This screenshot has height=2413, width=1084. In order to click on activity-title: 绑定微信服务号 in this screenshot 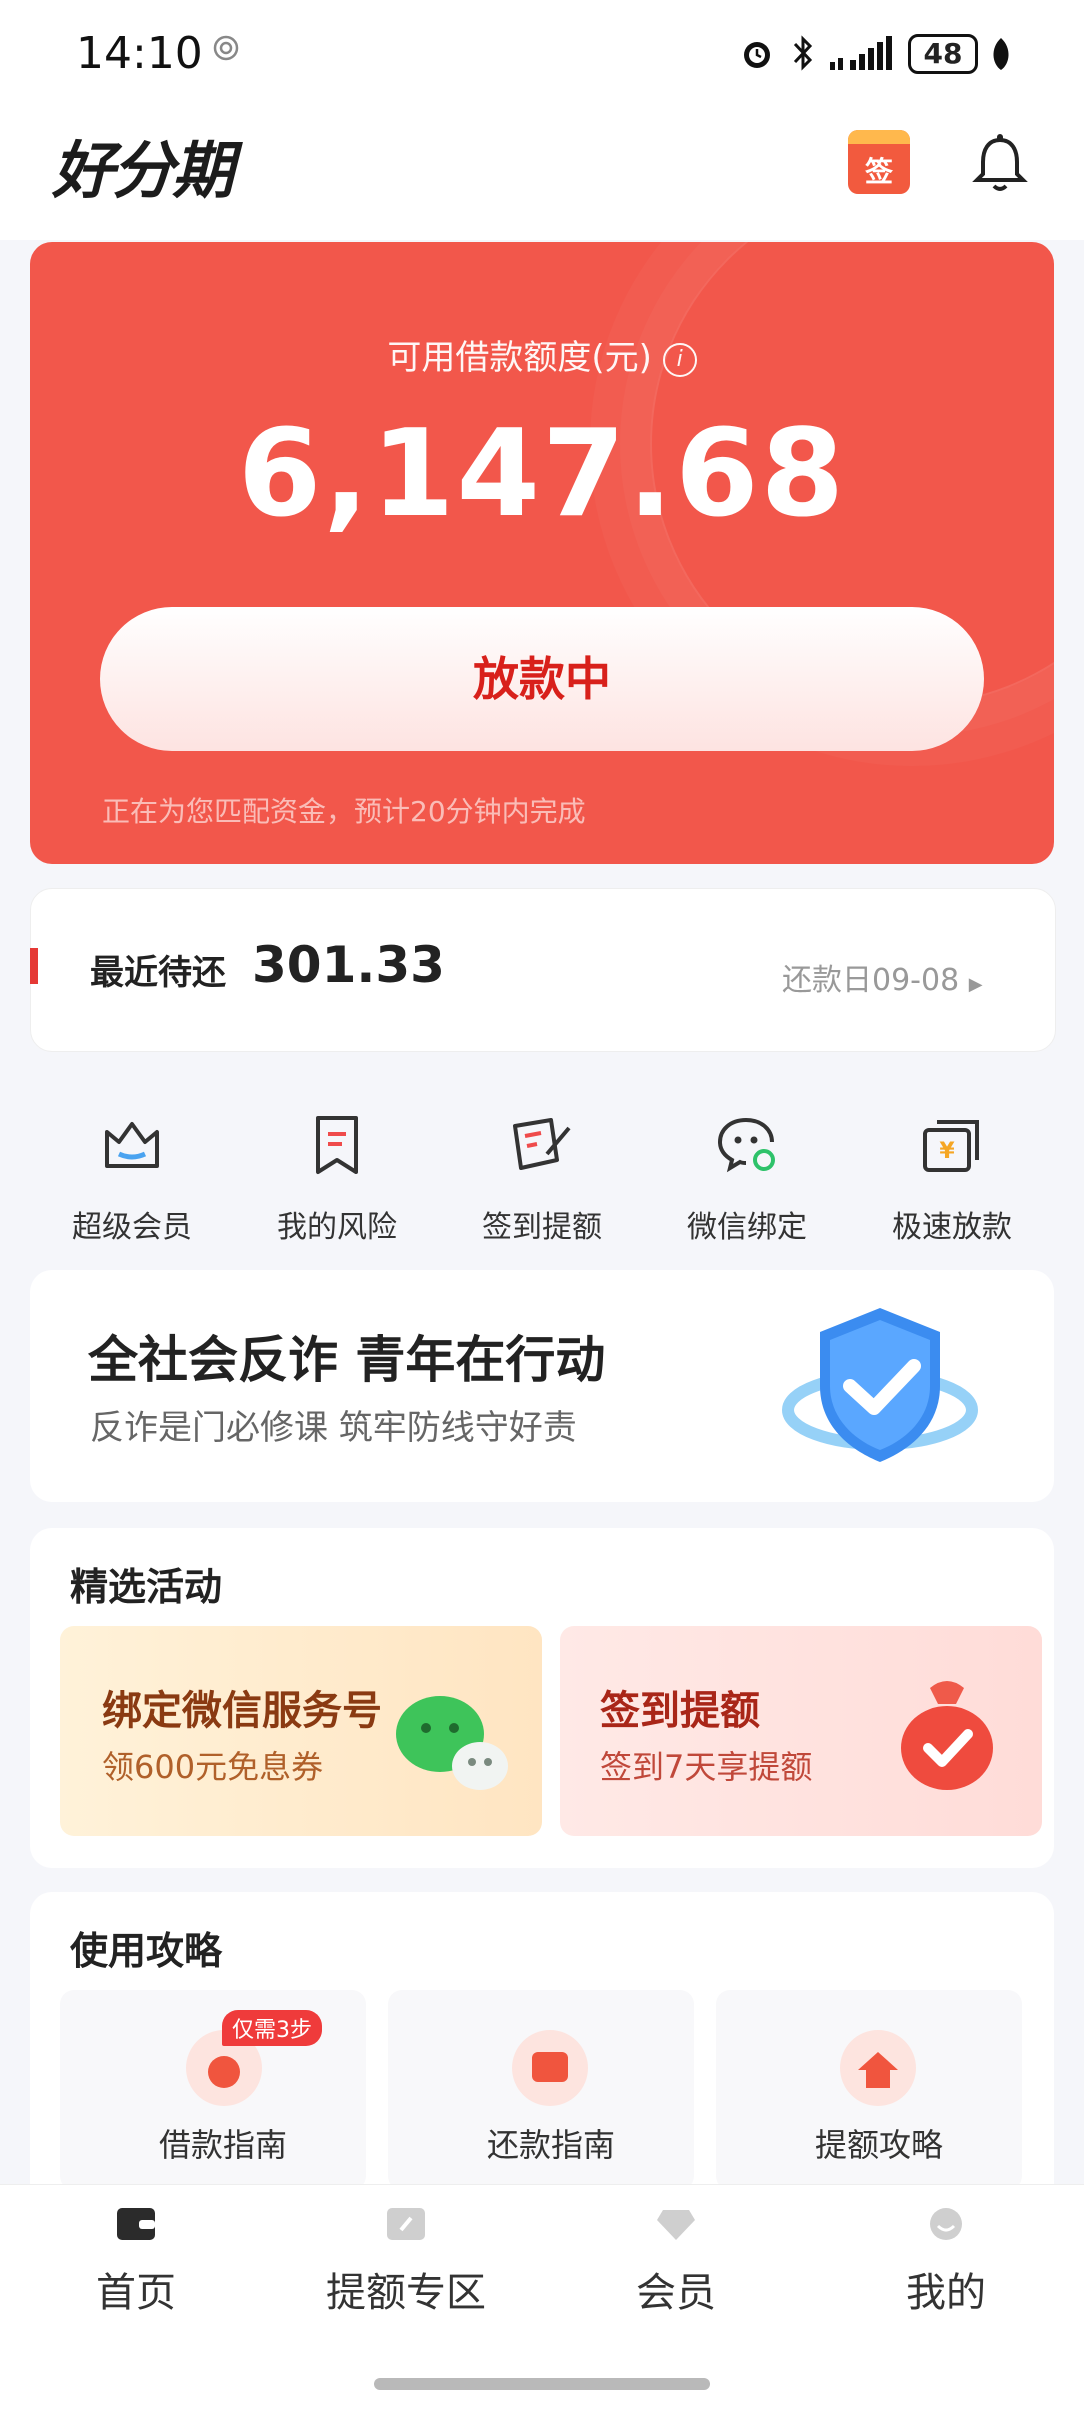, I will do `click(242, 1711)`.